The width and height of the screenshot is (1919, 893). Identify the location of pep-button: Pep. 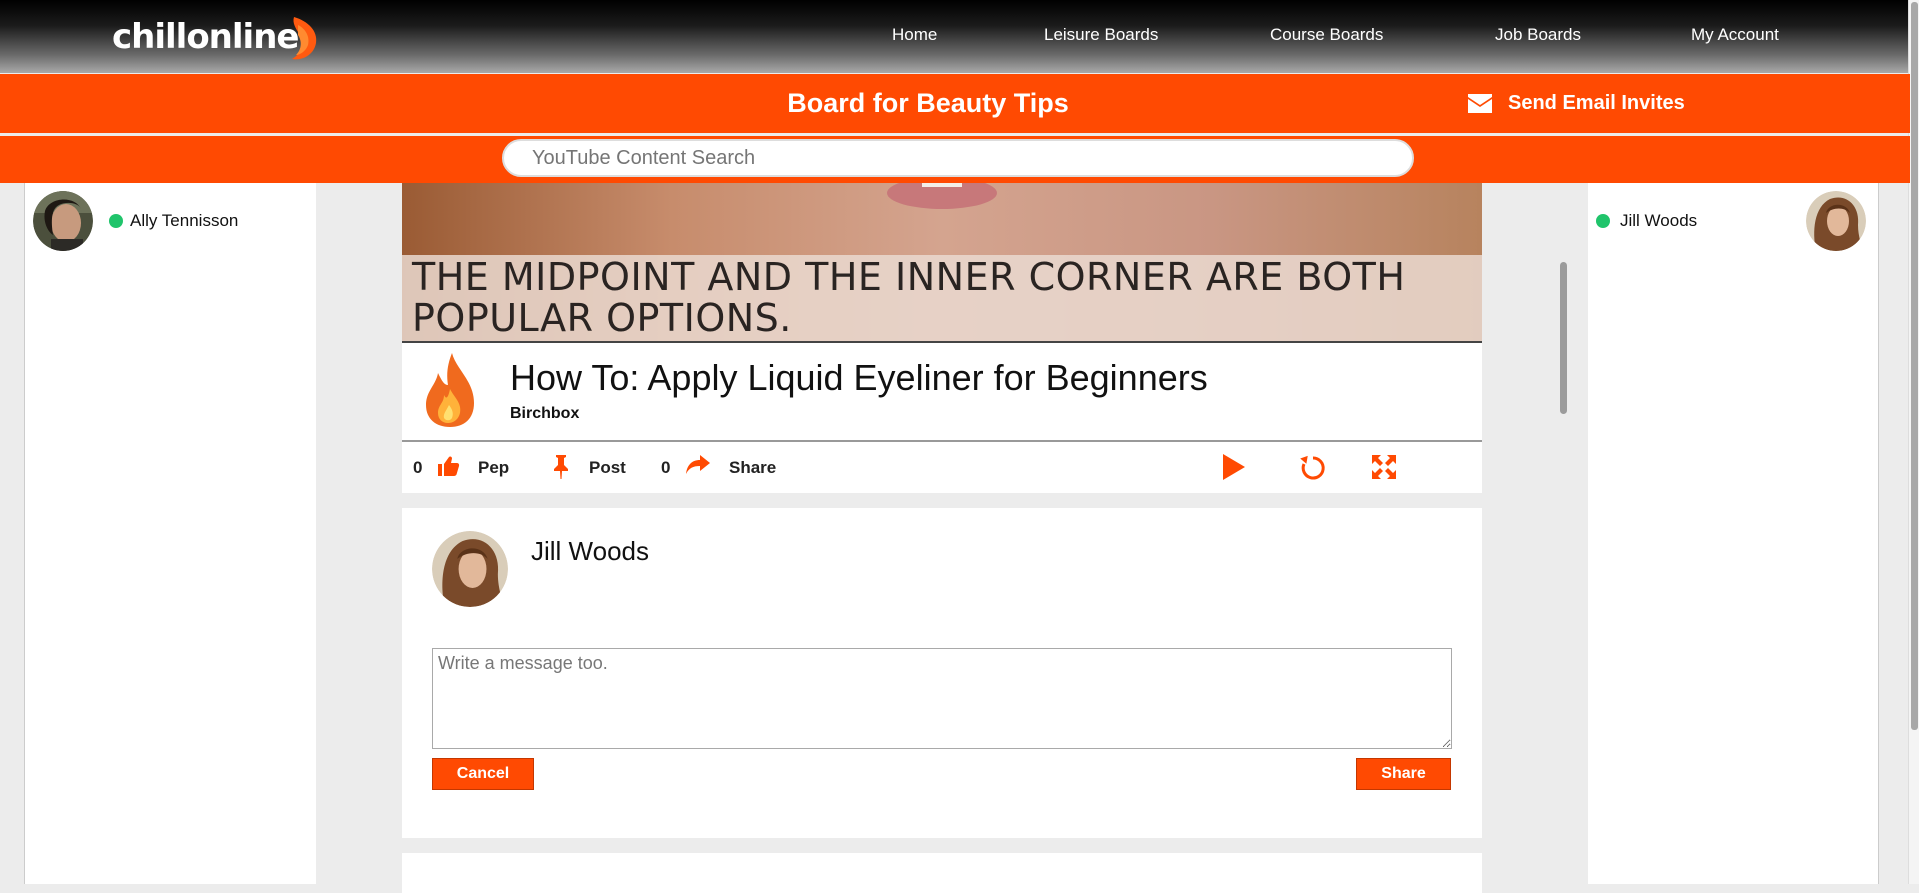
(493, 467).